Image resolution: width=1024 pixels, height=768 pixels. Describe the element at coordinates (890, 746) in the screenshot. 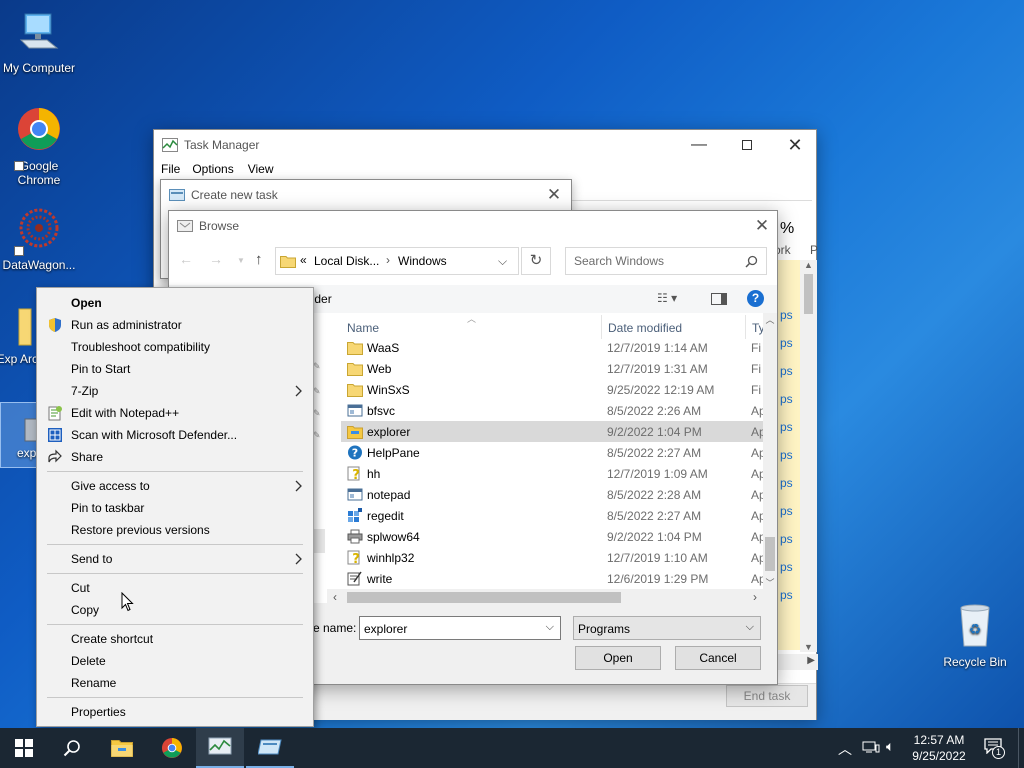

I see `volume-icon: 🔈︎` at that location.